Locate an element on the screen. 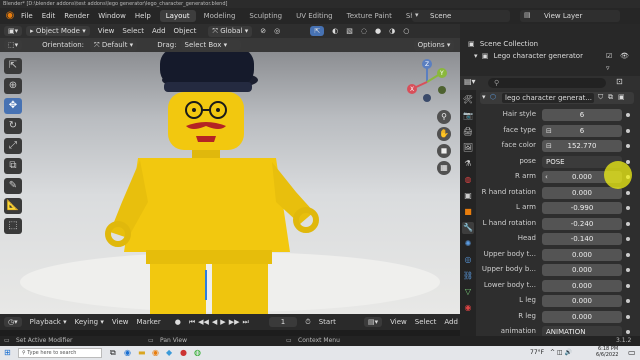 This screenshot has height=360, width=640. viewport-menu-select: Select is located at coordinates (133, 31).